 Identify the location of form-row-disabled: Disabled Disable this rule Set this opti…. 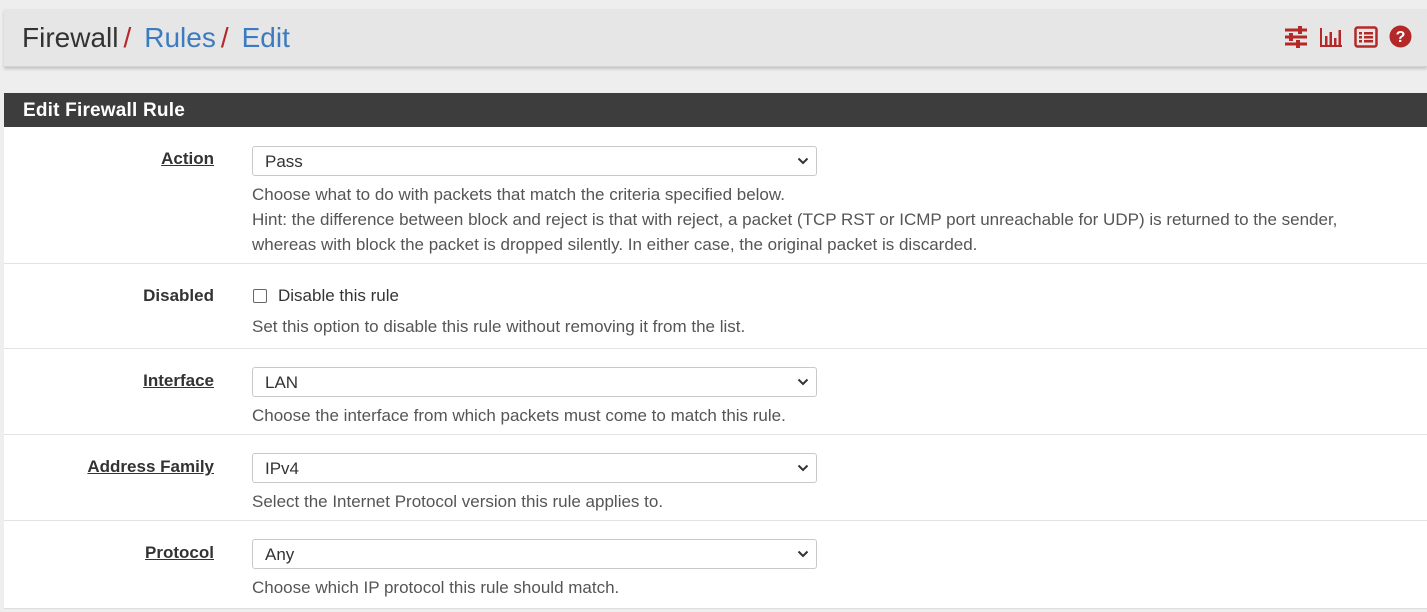
(715, 306).